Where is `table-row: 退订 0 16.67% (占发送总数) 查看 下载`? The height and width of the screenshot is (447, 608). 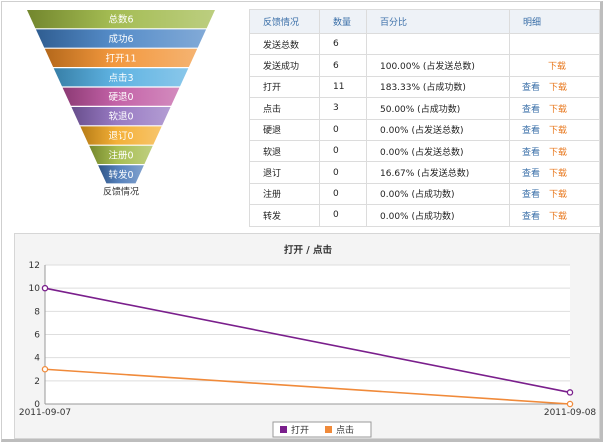
table-row: 退订 0 16.67% (占发送总数) 查看 下载 is located at coordinates (424, 172).